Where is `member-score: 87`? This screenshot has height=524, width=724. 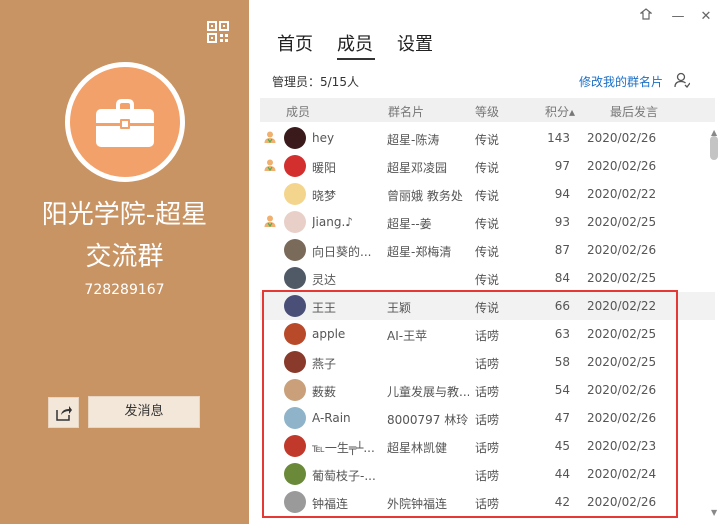
member-score: 87 is located at coordinates (562, 250).